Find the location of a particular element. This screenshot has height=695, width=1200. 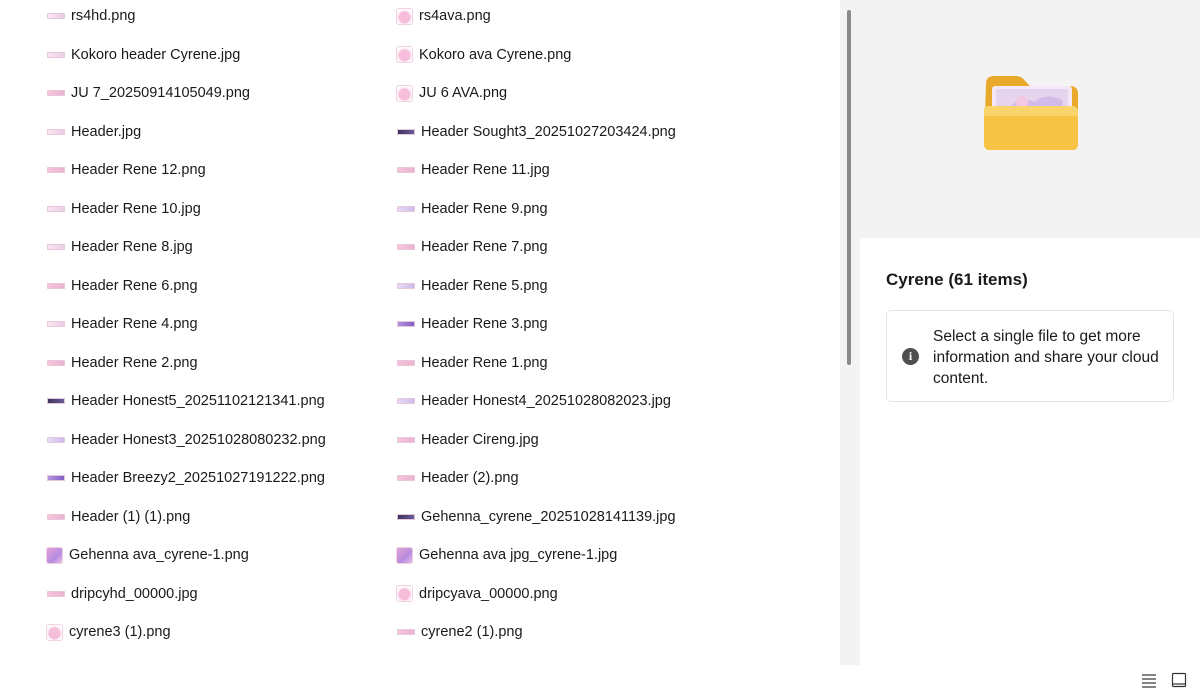

file-item: rs4hd.png is located at coordinates (221, 18).